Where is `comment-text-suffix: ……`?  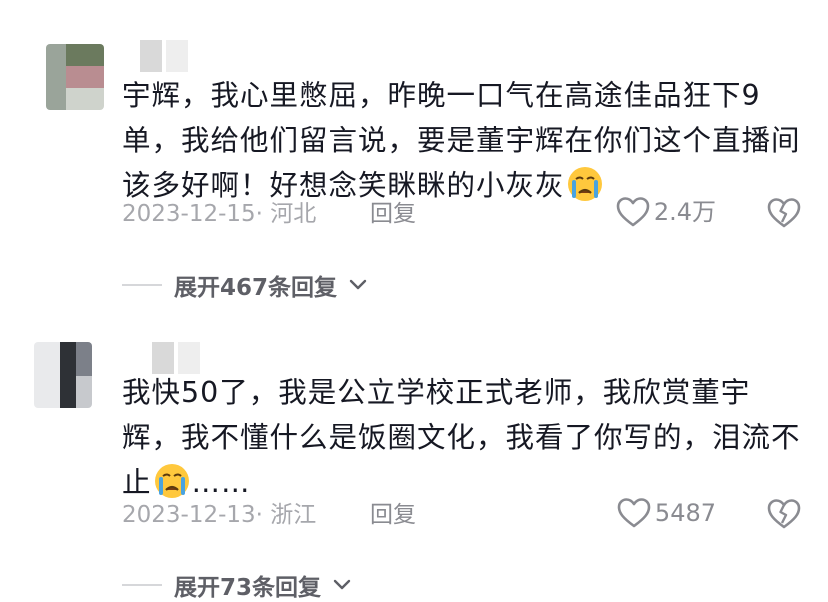 comment-text-suffix: …… is located at coordinates (221, 482).